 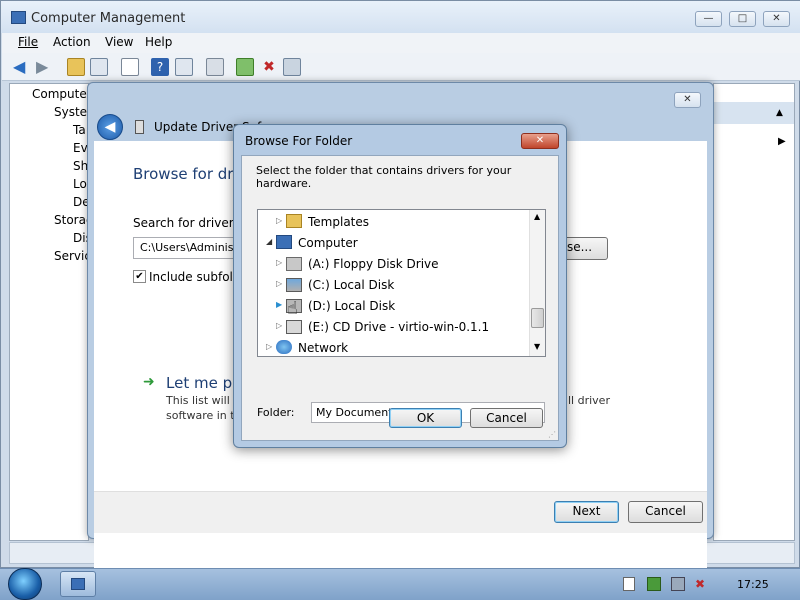 What do you see at coordinates (269, 67) in the screenshot?
I see `uninstall-icon: ✖` at bounding box center [269, 67].